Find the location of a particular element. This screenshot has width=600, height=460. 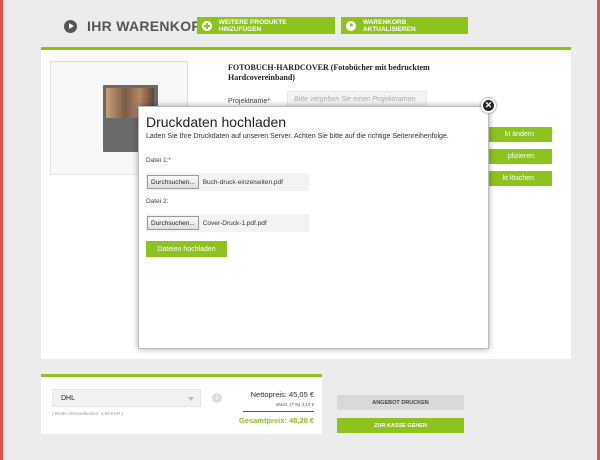

print-offer-button: ANGEBOT DRUCKEN is located at coordinates (400, 402).